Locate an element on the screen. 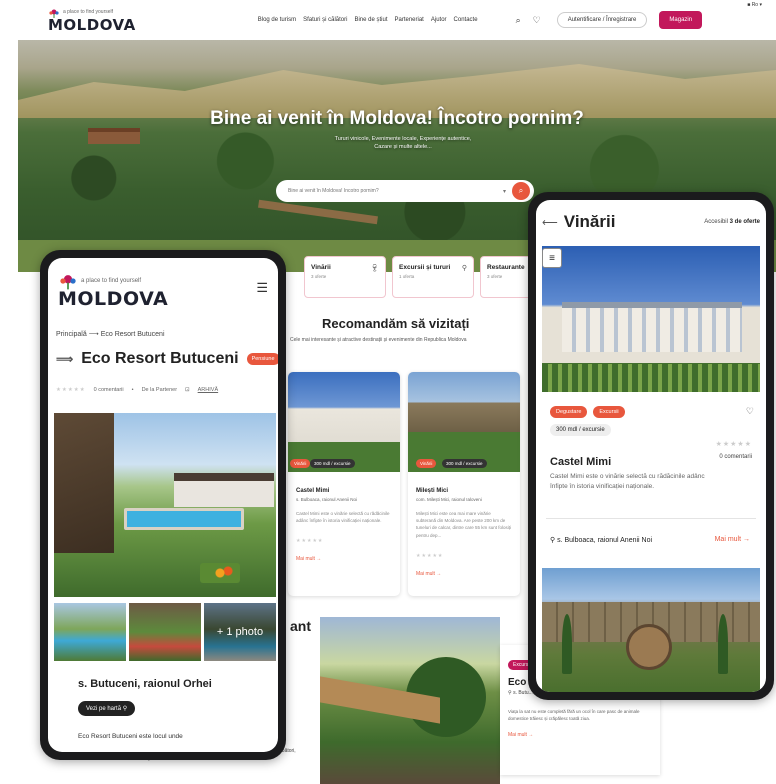 The width and height of the screenshot is (776, 784). category-count: 1 oferta is located at coordinates (407, 276).